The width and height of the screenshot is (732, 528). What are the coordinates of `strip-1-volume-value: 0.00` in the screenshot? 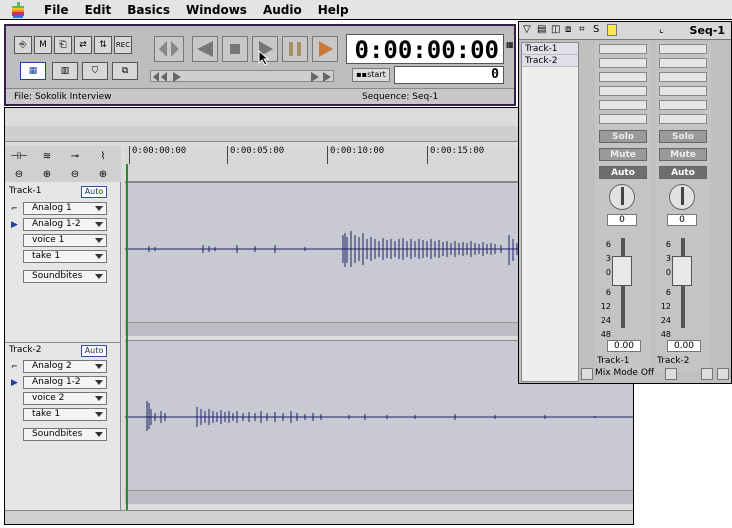 It's located at (624, 346).